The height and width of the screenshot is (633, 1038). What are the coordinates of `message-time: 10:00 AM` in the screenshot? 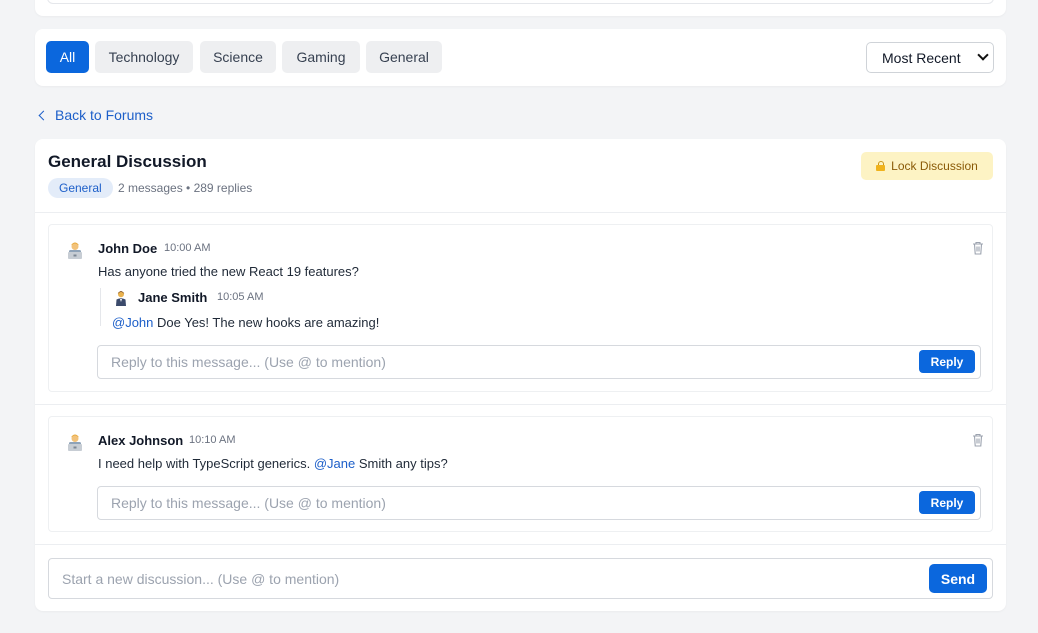 It's located at (187, 248).